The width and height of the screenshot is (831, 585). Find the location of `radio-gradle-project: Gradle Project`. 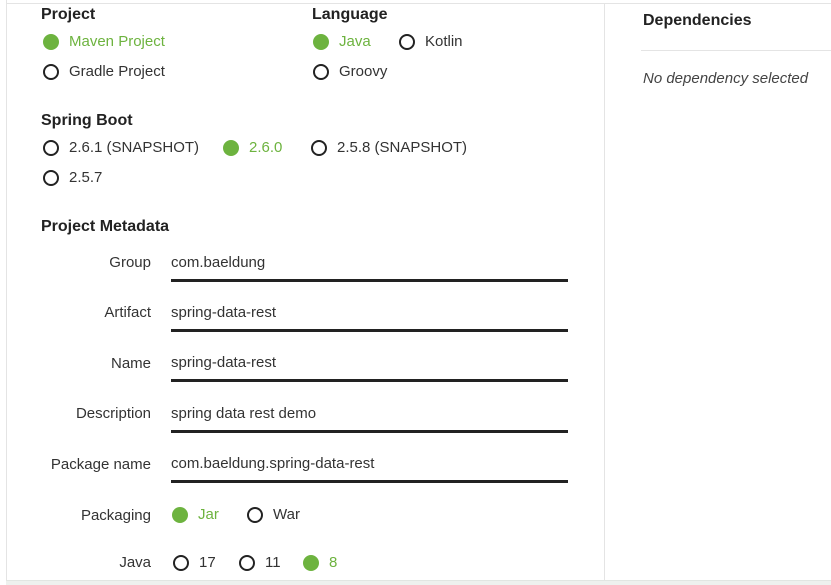

radio-gradle-project: Gradle Project is located at coordinates (104, 71).